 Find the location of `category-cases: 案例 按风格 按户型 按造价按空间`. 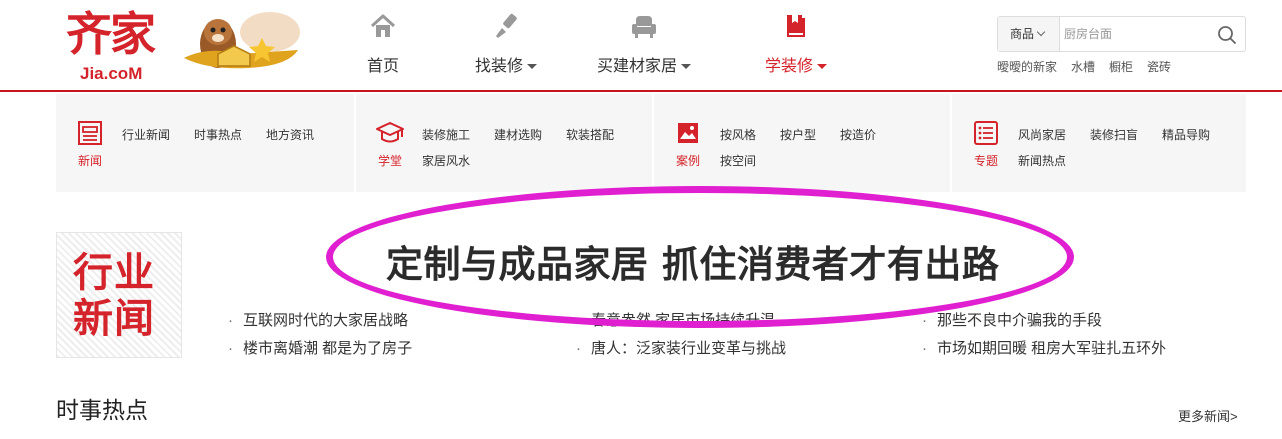

category-cases: 案例 按风格 按户型 按造价按空间 is located at coordinates (800, 143).